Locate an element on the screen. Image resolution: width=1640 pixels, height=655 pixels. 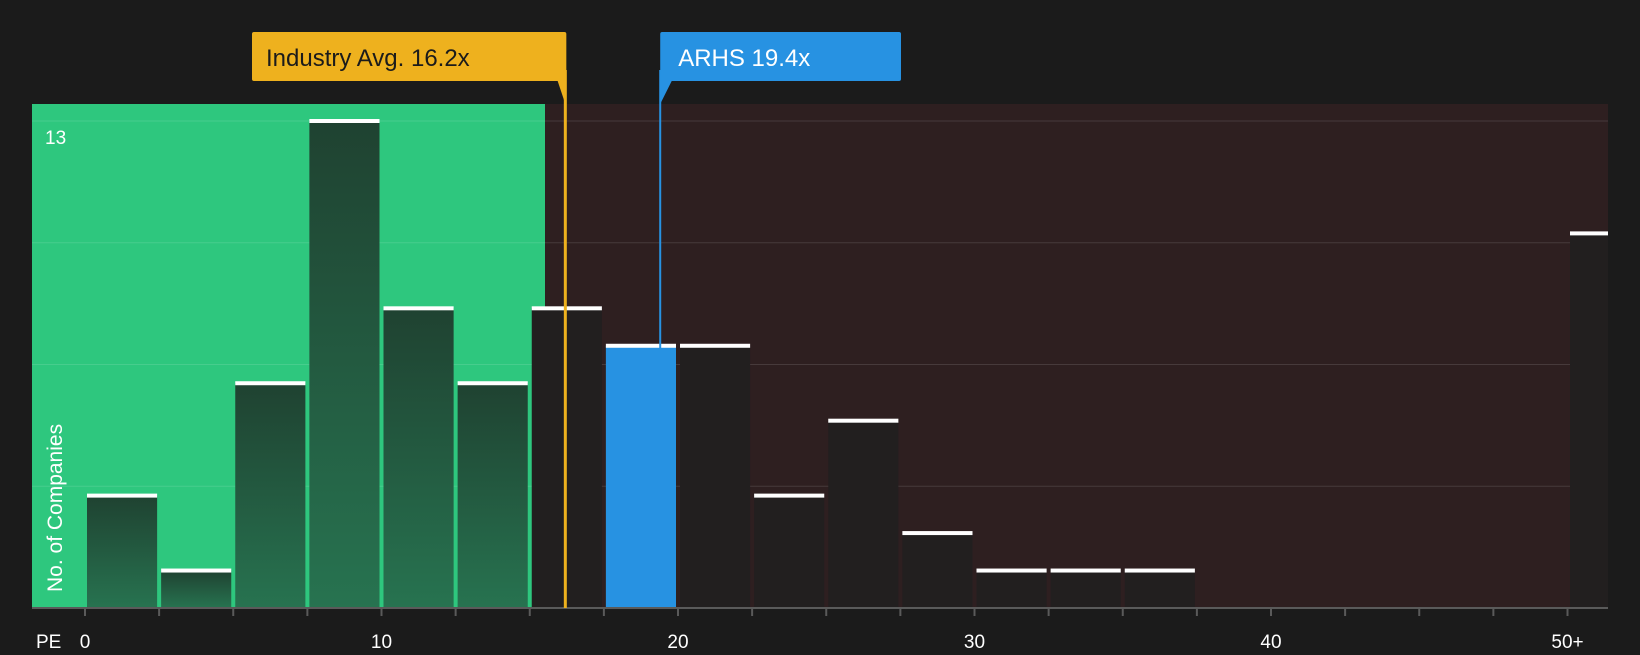
x-axis-title: PE is located at coordinates (48, 641).